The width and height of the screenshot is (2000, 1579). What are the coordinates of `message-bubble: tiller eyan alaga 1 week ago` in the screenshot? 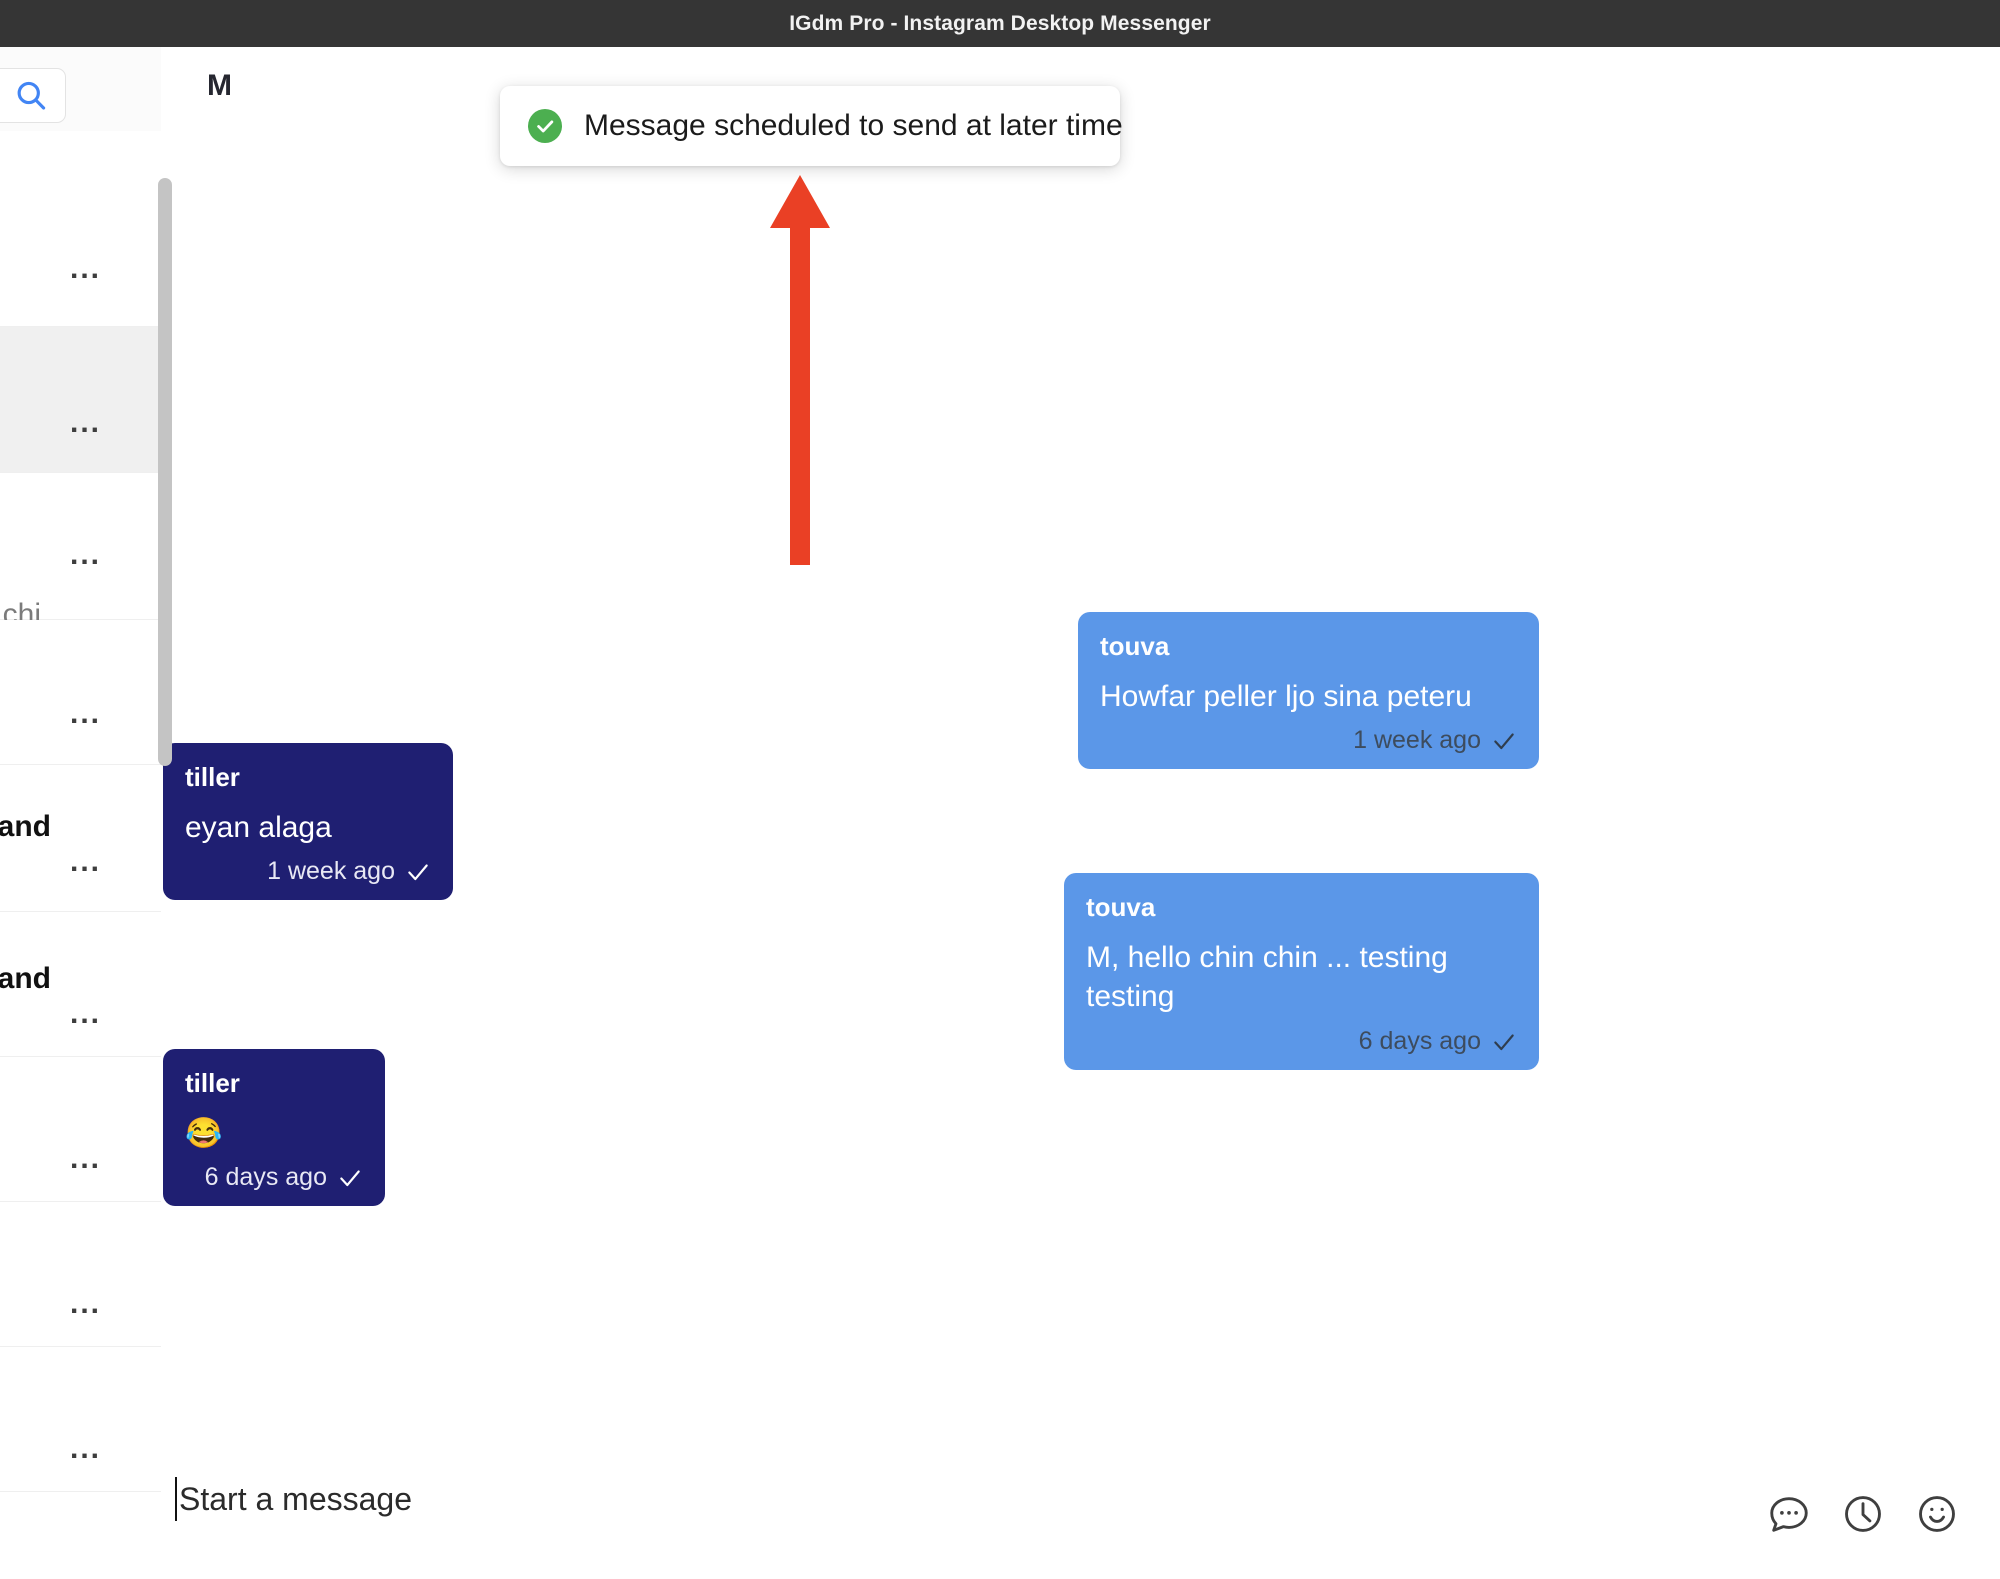 It's located at (308, 822).